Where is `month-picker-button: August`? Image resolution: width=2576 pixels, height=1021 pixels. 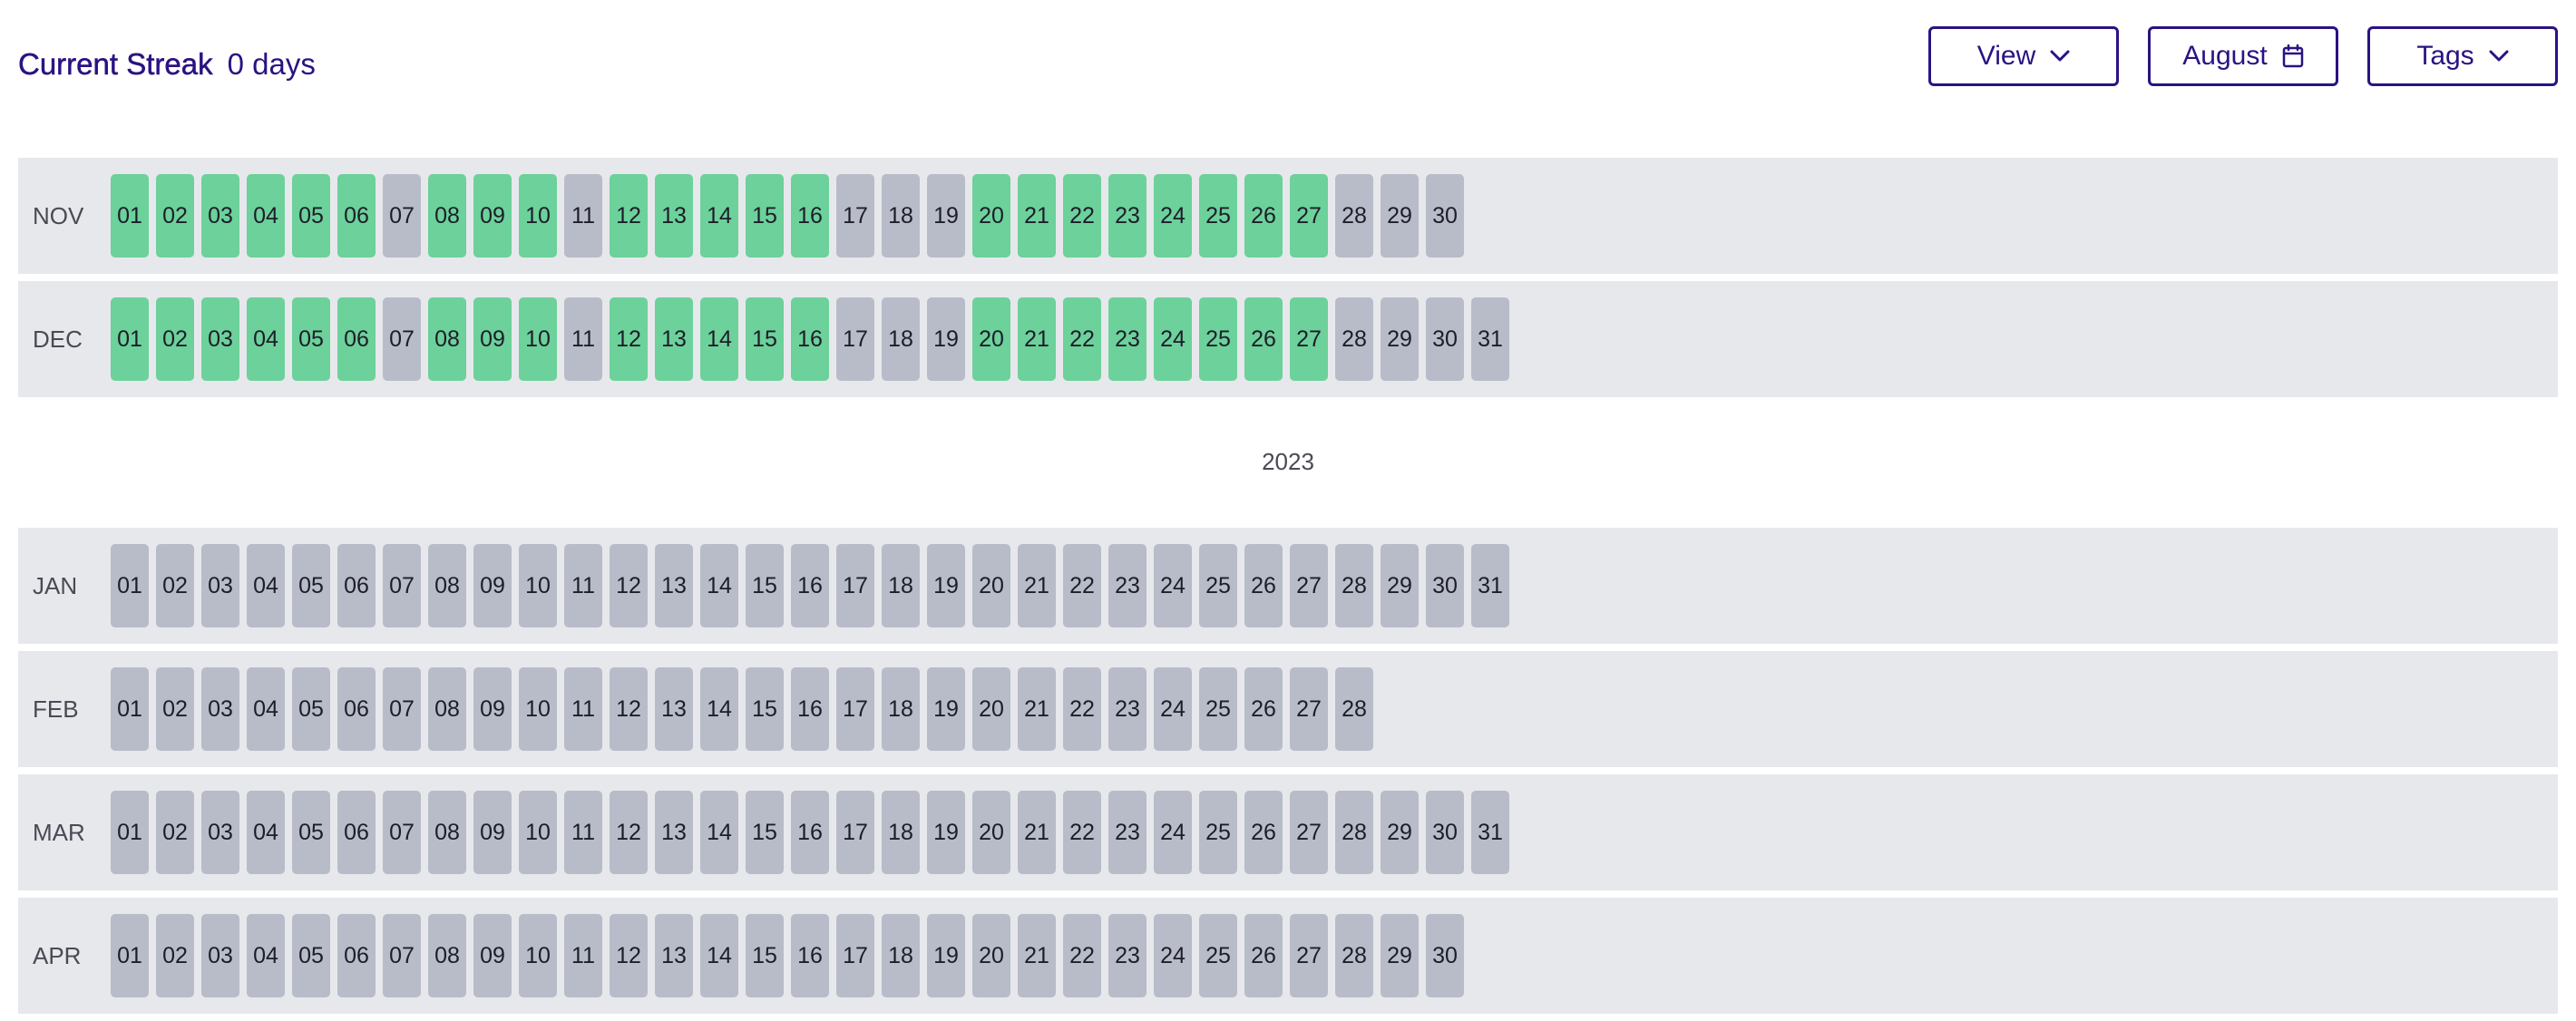 month-picker-button: August is located at coordinates (2243, 56).